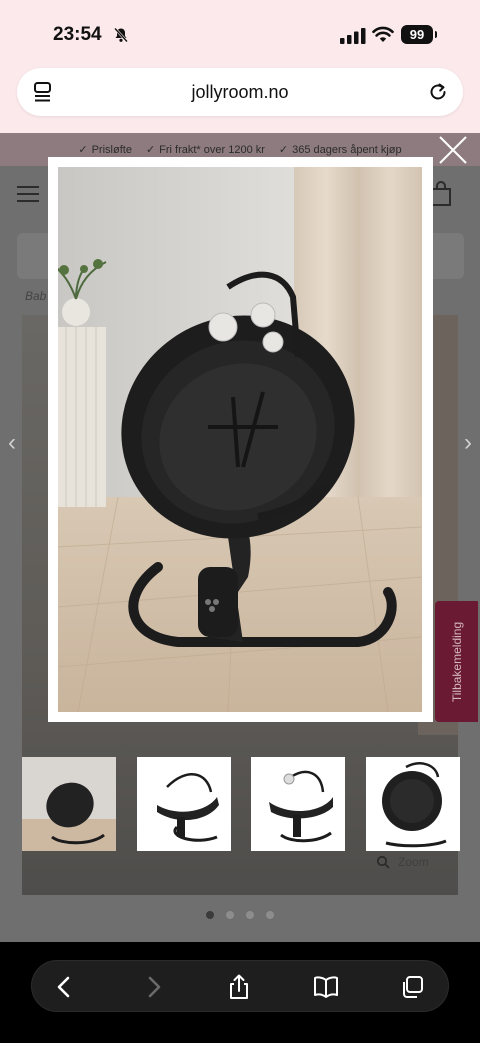 The image size is (480, 1043). I want to click on feedback-button: Tilbakemelding, so click(456, 661).